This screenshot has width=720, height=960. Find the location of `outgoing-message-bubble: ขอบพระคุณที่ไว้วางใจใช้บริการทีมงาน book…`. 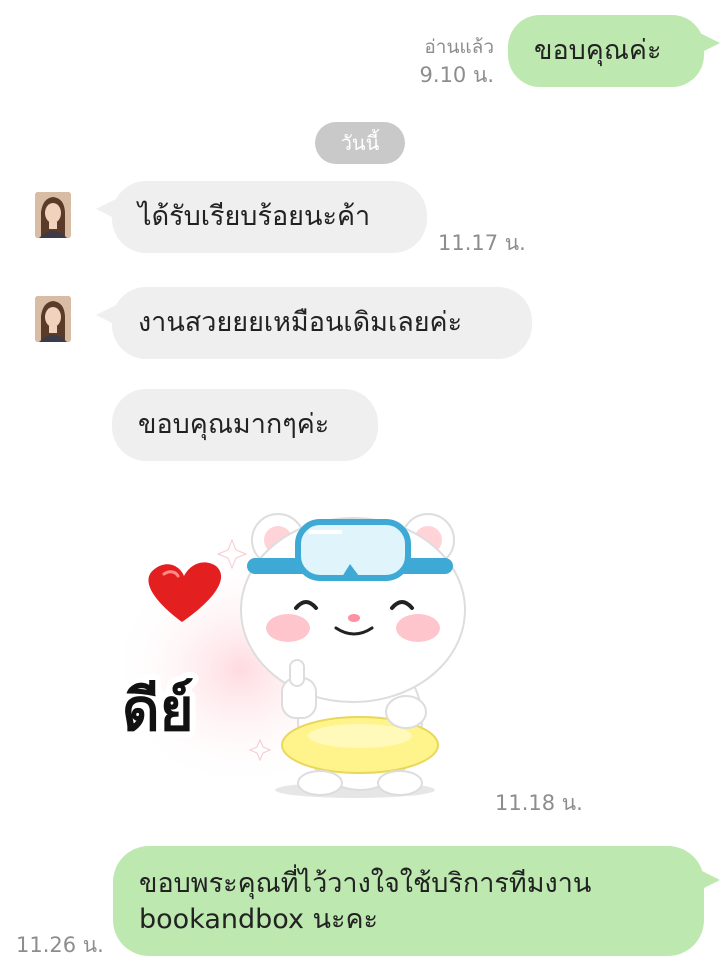

outgoing-message-bubble: ขอบพระคุณที่ไว้วางใจใช้บริการทีมงาน book… is located at coordinates (416, 901).